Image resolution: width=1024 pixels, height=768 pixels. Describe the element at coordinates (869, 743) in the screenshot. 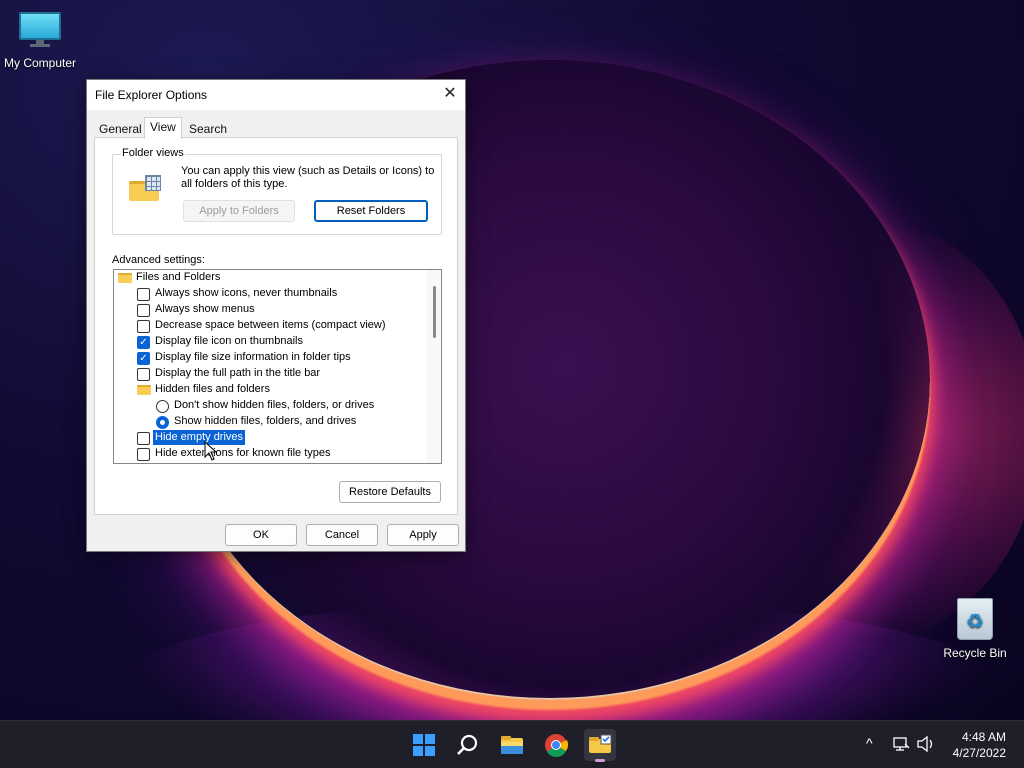

I see `chevron-up-icon: ^` at that location.